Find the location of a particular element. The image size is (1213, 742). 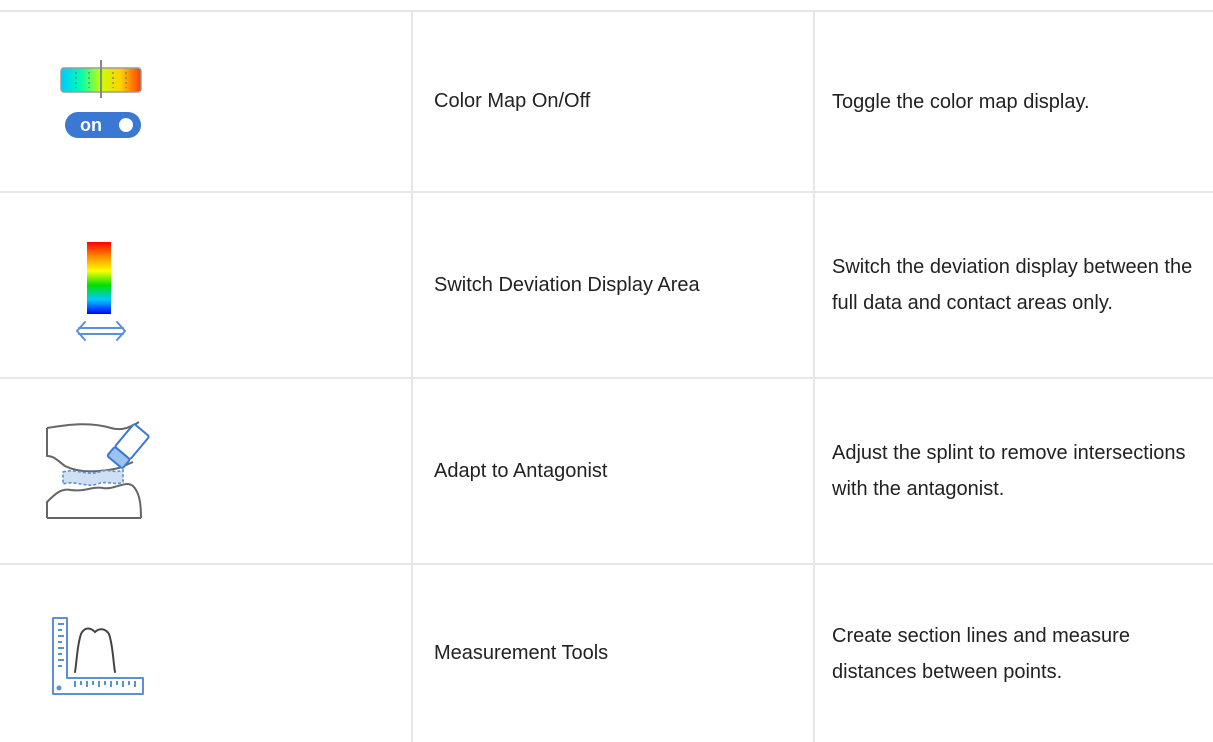

tool-description: Toggle the color map display. is located at coordinates (1014, 101).